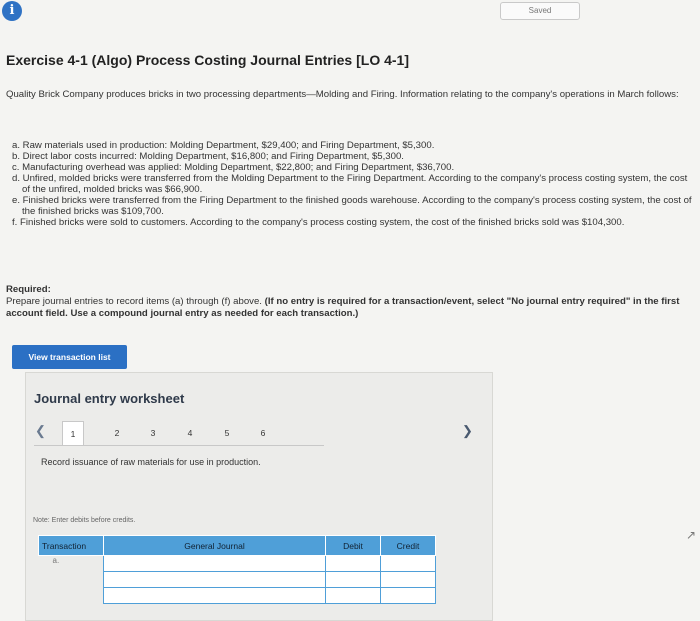  Describe the element at coordinates (153, 433) in the screenshot. I see `tab-page-3: 3` at that location.